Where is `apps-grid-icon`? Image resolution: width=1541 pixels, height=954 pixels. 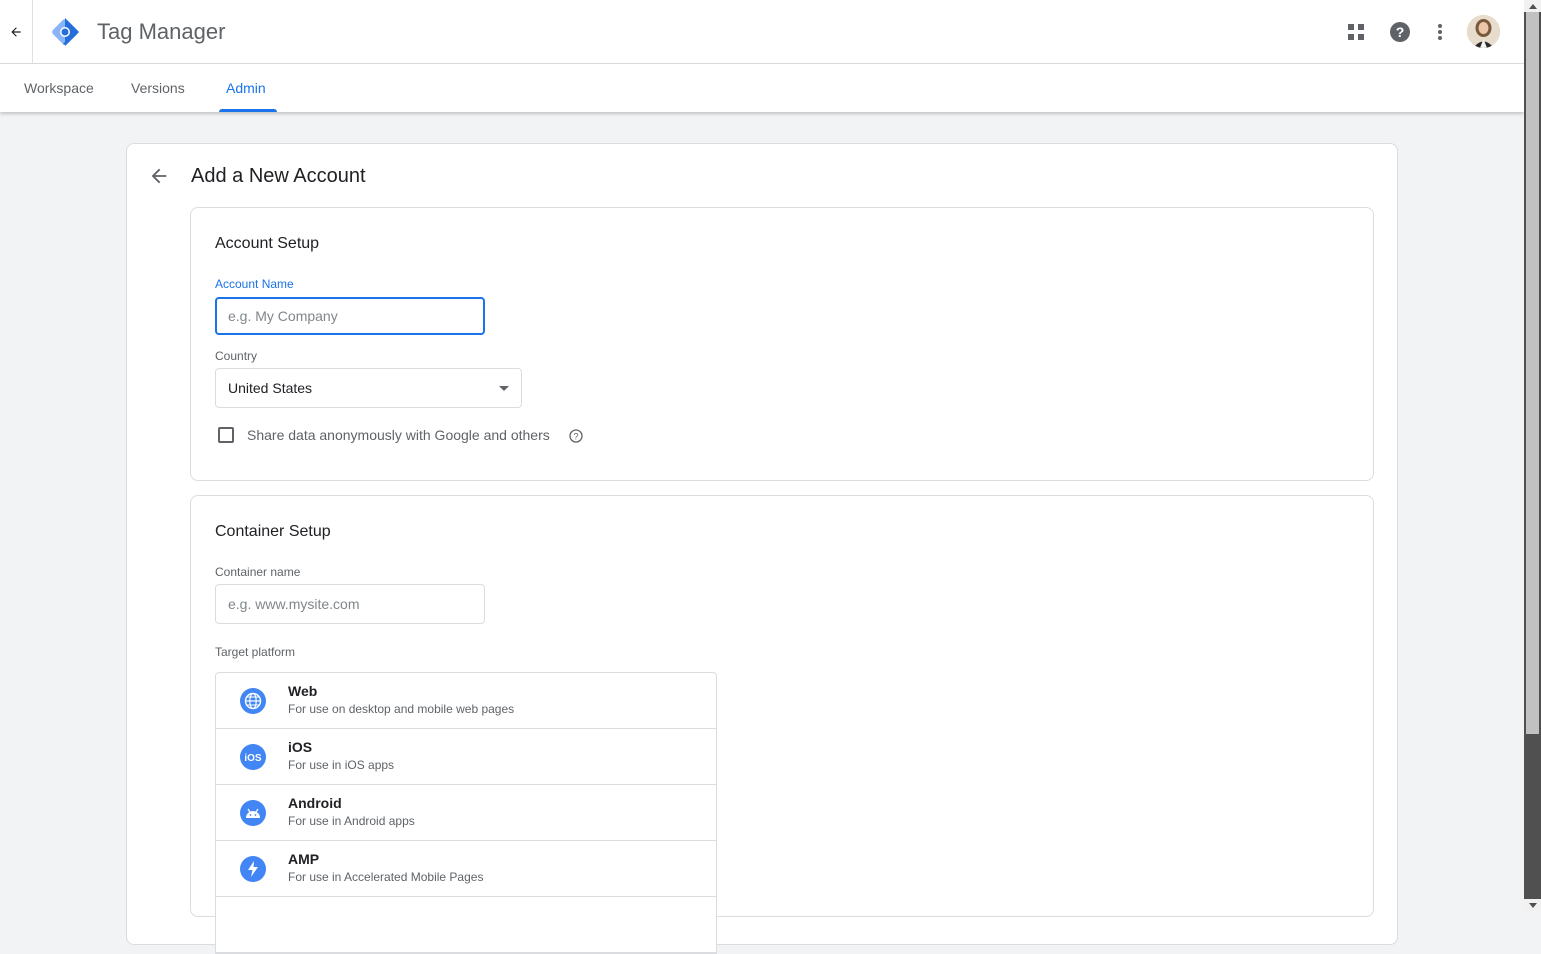
apps-grid-icon is located at coordinates (1356, 32).